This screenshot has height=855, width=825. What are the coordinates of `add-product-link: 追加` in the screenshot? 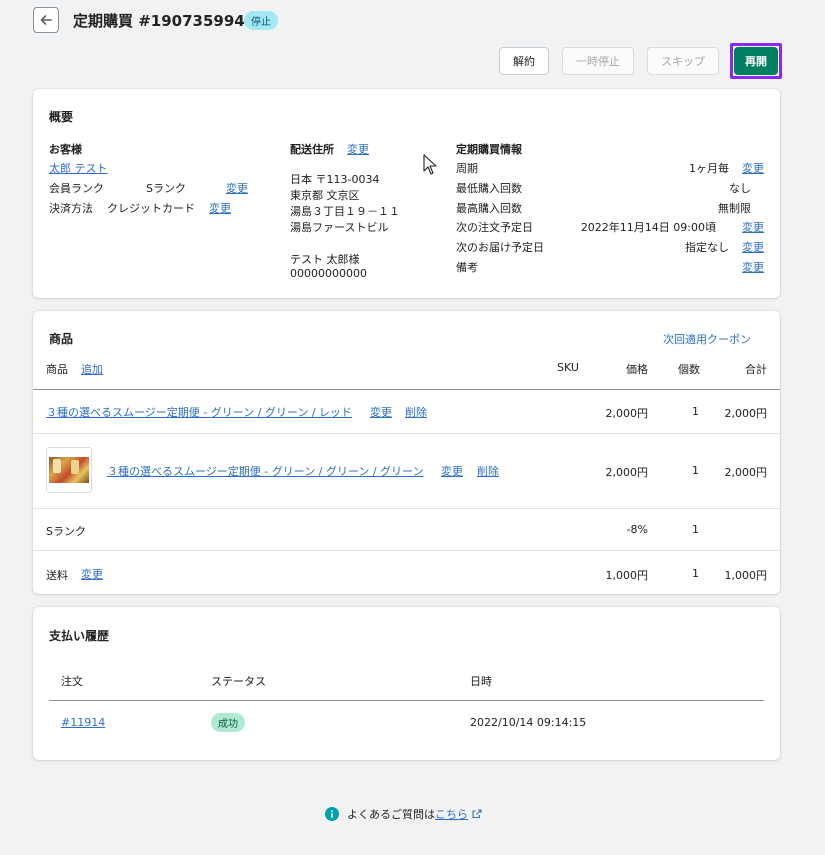 It's located at (92, 369).